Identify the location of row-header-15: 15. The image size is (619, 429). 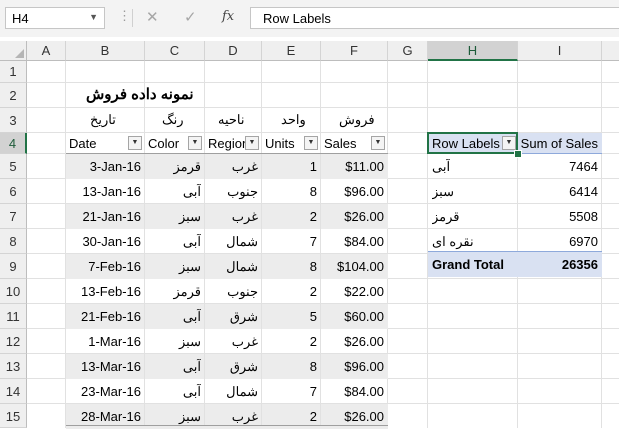
(13, 416).